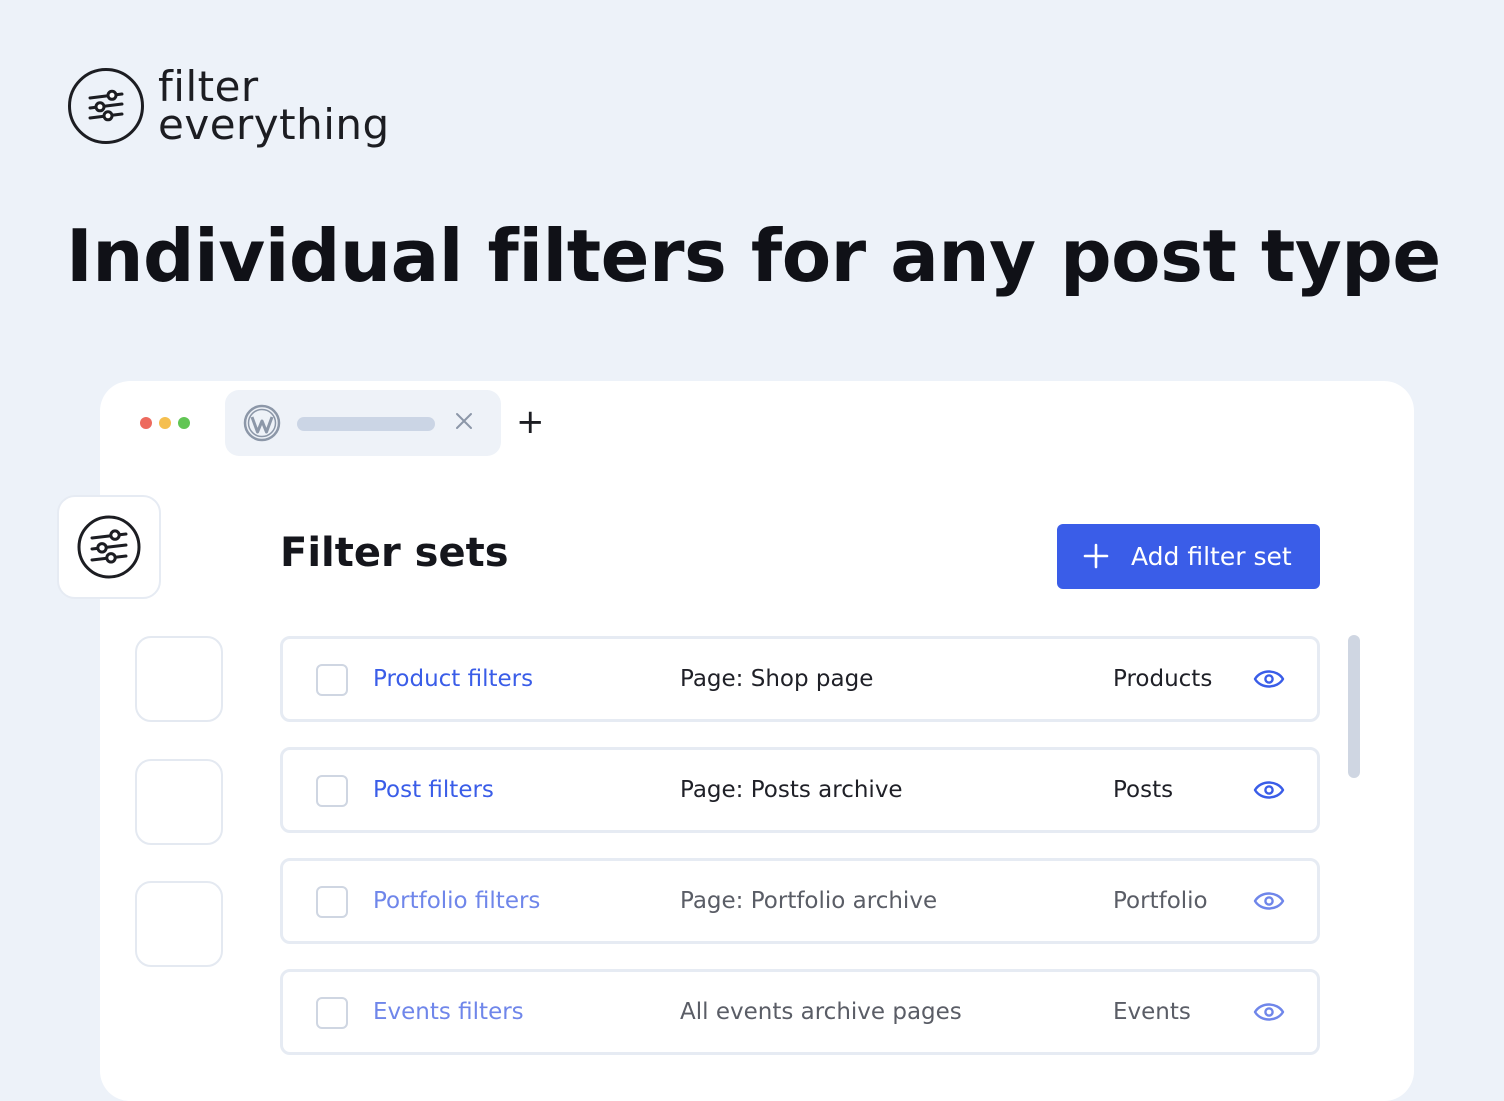 This screenshot has height=1101, width=1504. Describe the element at coordinates (1160, 901) in the screenshot. I see `filter-set-post-type: Portfolio` at that location.